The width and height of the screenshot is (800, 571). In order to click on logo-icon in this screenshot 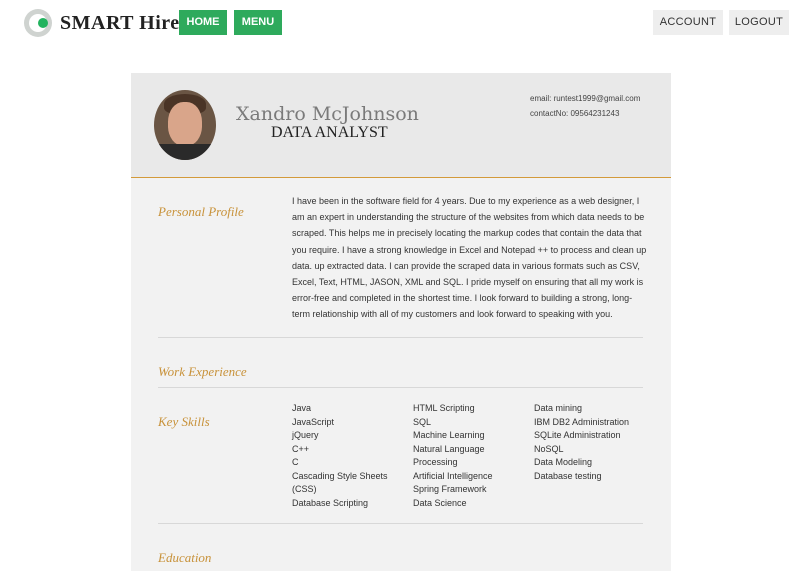, I will do `click(38, 23)`.